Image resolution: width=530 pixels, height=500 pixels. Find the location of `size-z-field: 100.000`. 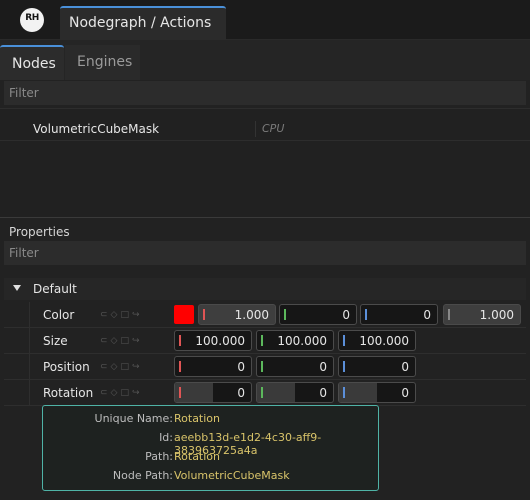

size-z-field: 100.000 is located at coordinates (377, 340).